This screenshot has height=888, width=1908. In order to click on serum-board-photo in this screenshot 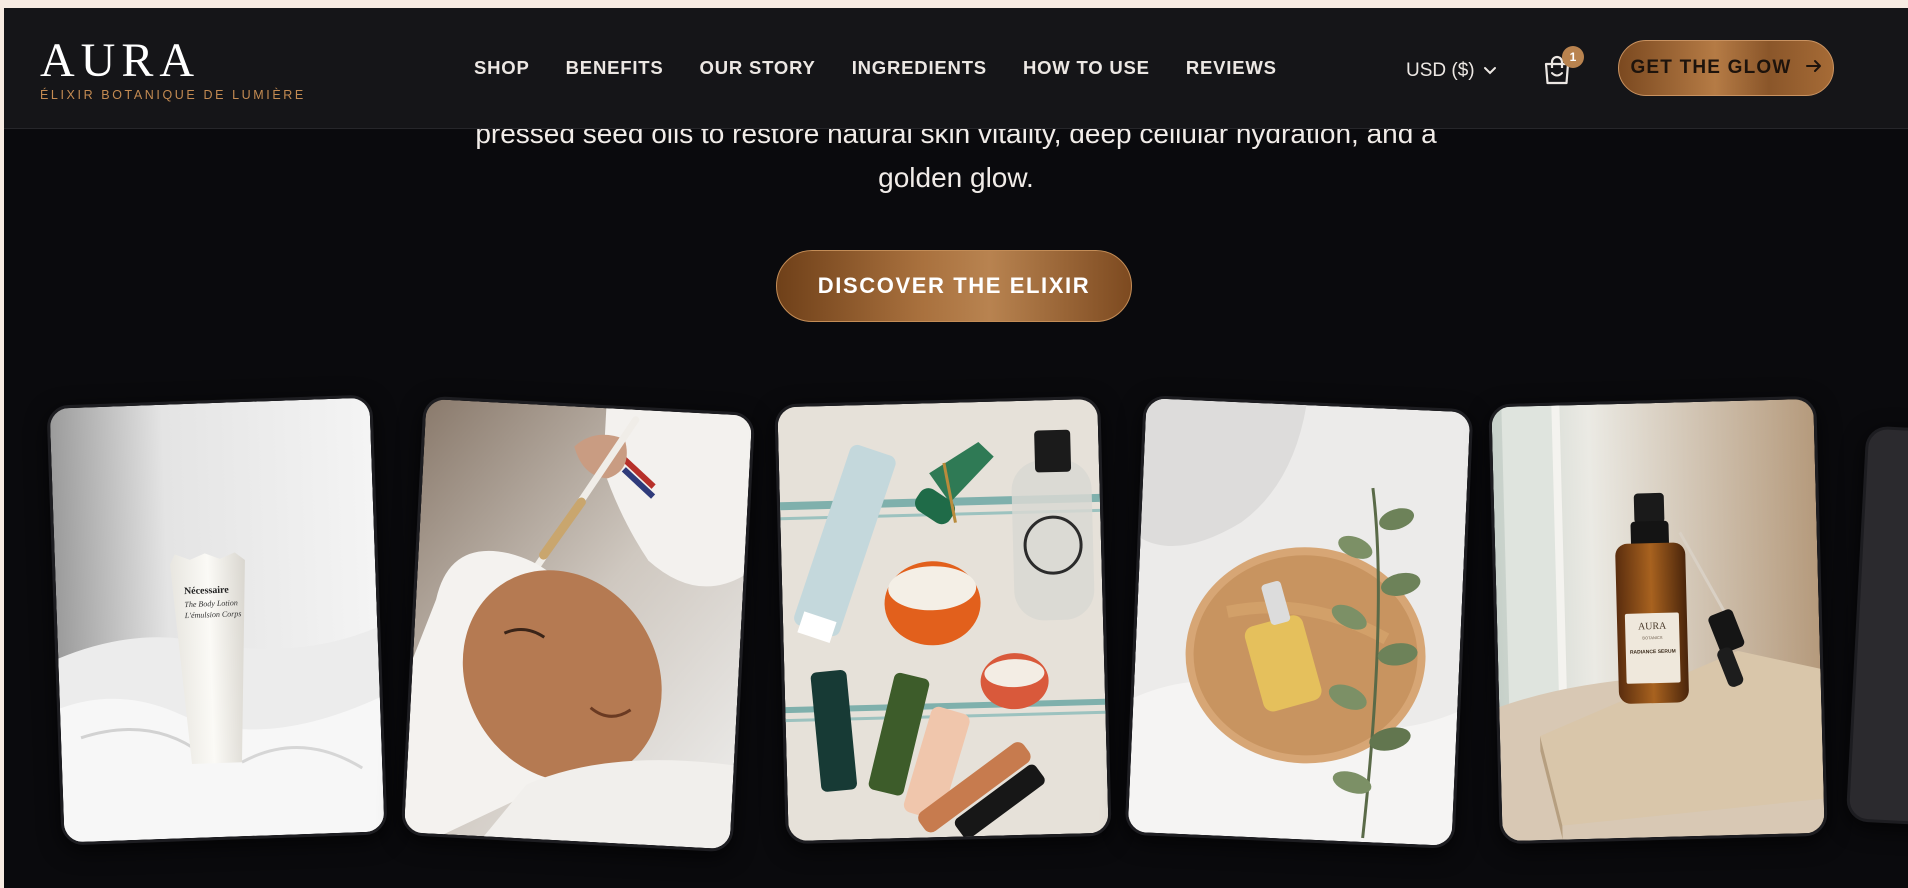, I will do `click(1299, 622)`.